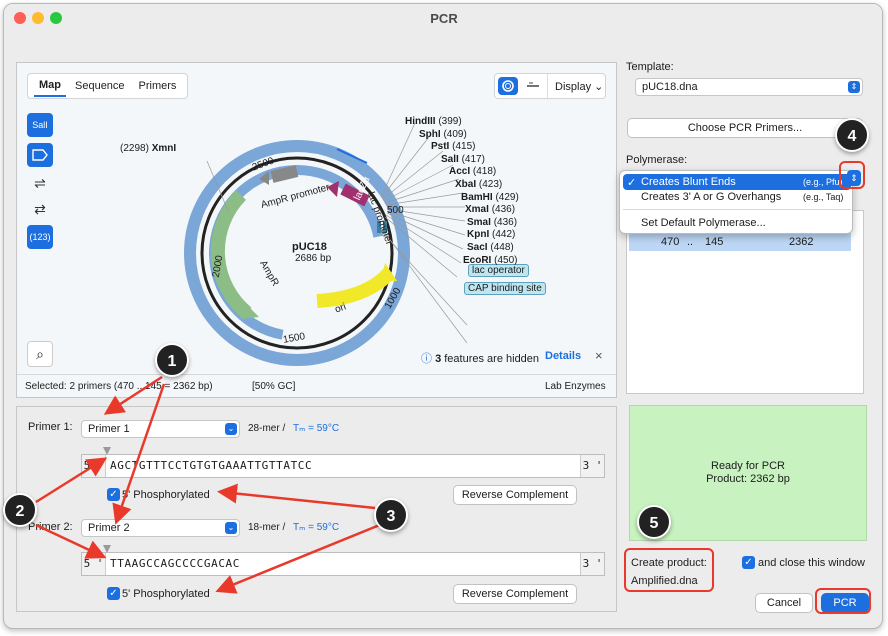 The image size is (888, 636). I want to click on callout-3: 3, so click(391, 515).